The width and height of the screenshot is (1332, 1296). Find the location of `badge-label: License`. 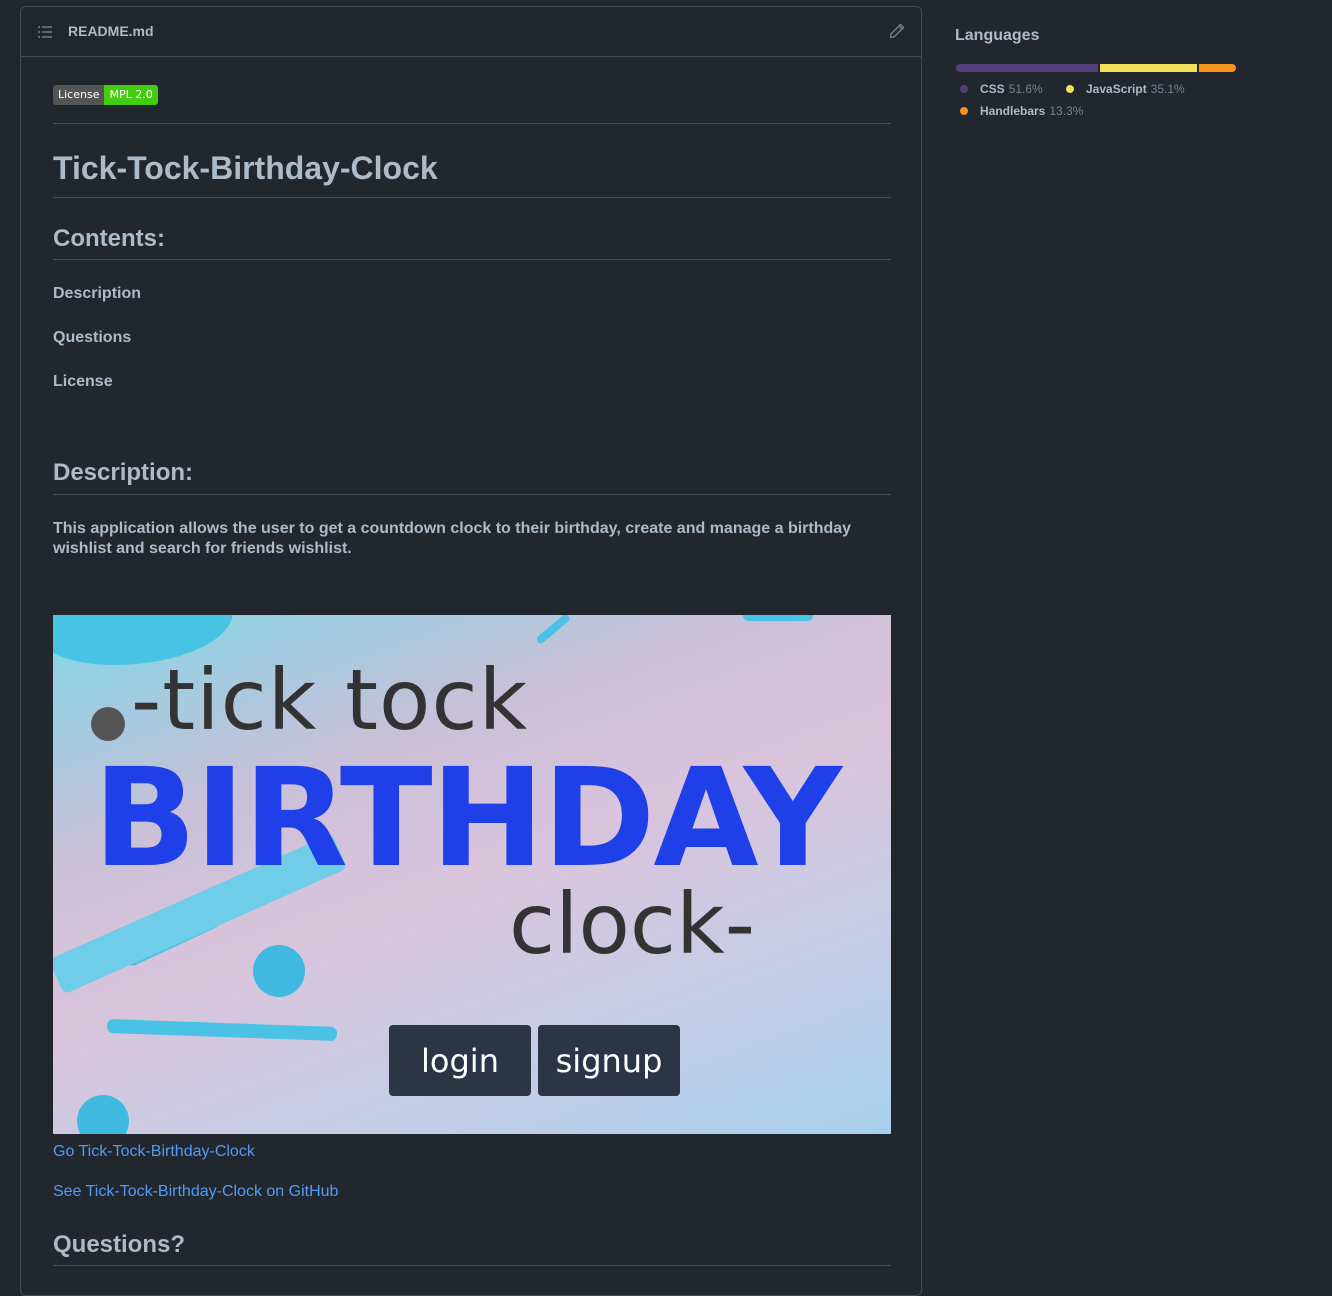

badge-label: License is located at coordinates (79, 95).